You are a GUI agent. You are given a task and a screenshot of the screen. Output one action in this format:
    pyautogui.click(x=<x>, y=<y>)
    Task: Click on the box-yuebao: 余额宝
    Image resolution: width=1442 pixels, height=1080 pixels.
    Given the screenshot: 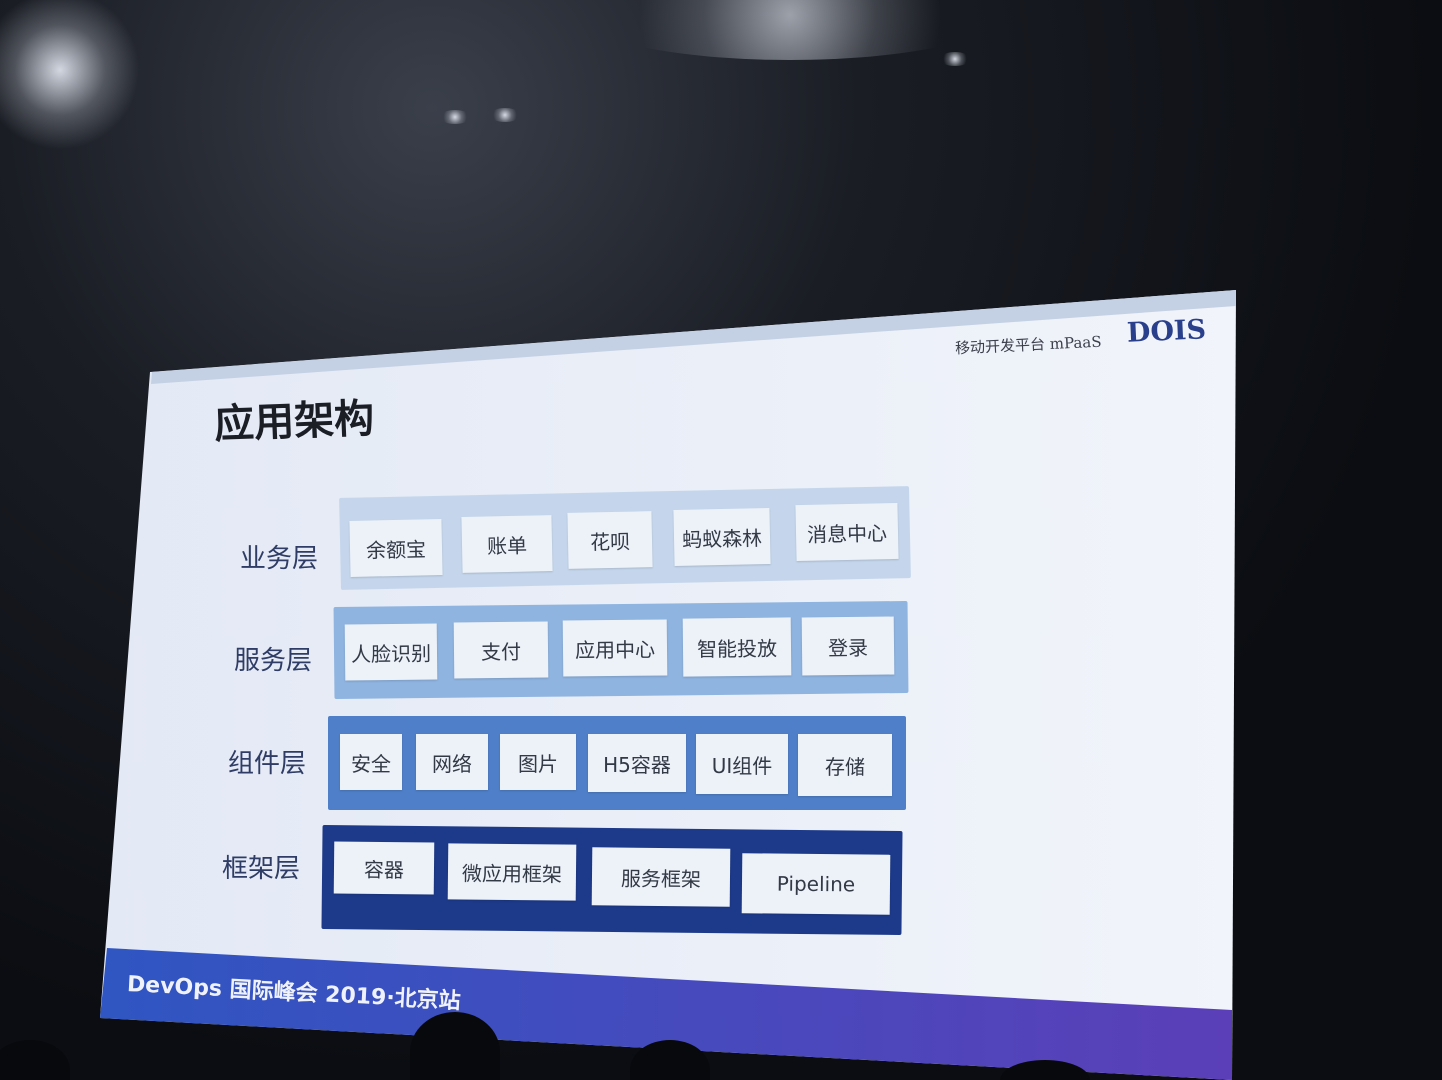 What is the action you would take?
    pyautogui.click(x=396, y=548)
    